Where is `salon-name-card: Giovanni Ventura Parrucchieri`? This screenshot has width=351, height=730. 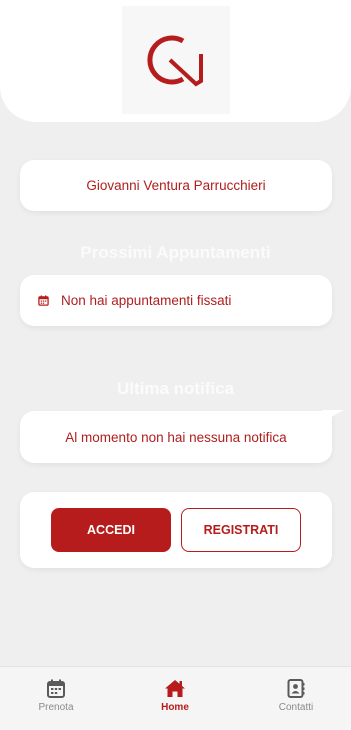 salon-name-card: Giovanni Ventura Parrucchieri is located at coordinates (176, 185).